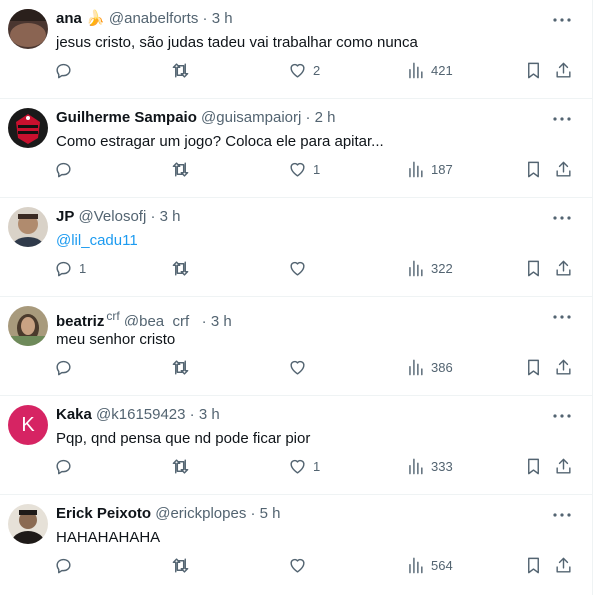 The image size is (604, 595). Describe the element at coordinates (309, 241) in the screenshot. I see `mention-link: @lil_cadu11` at that location.